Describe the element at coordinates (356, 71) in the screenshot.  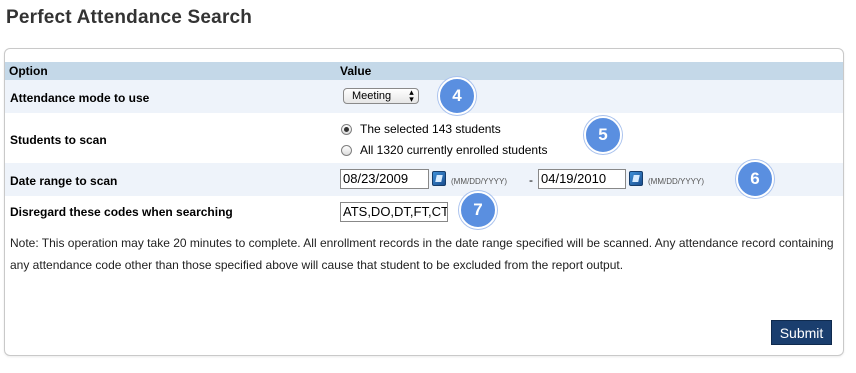
I see `header-value: Value` at that location.